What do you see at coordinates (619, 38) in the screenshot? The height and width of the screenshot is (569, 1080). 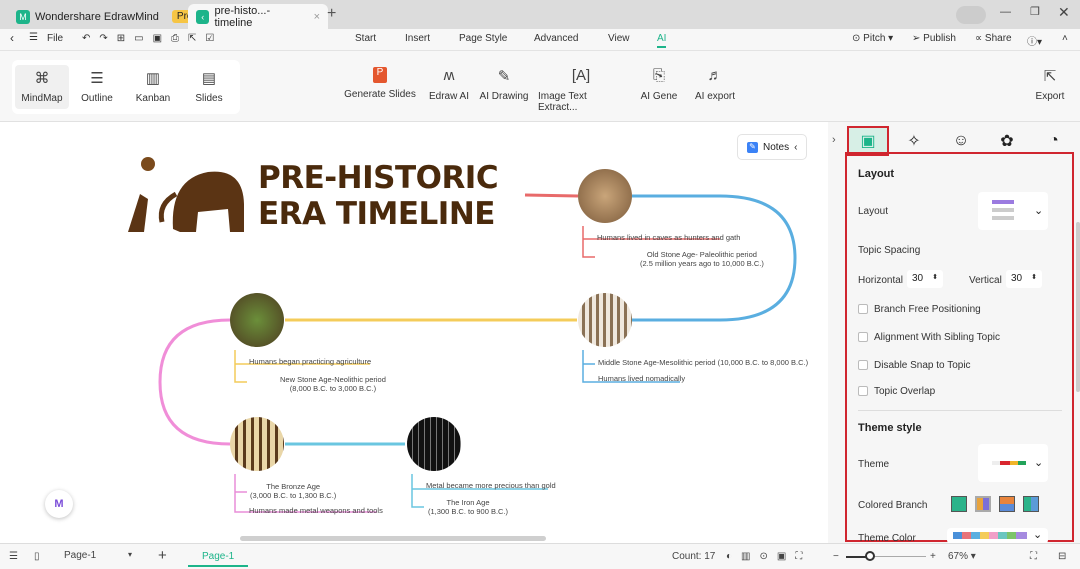 I see `tab-view: View` at bounding box center [619, 38].